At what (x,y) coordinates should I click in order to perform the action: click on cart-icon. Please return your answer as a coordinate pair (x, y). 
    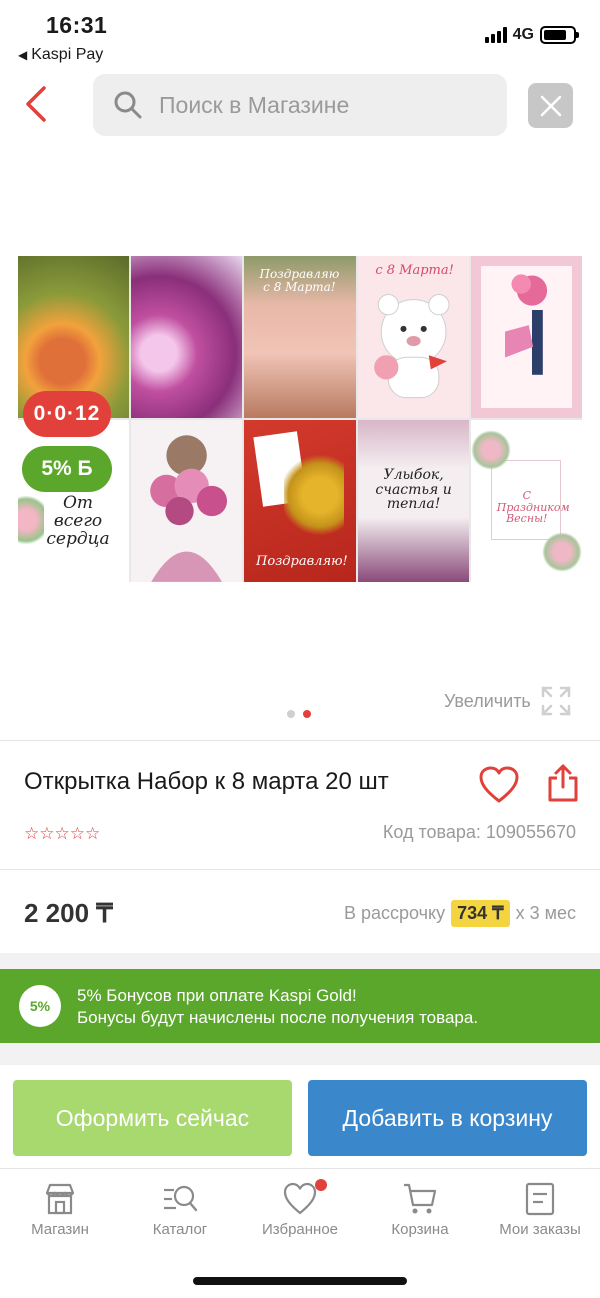
    Looking at the image, I should click on (420, 1198).